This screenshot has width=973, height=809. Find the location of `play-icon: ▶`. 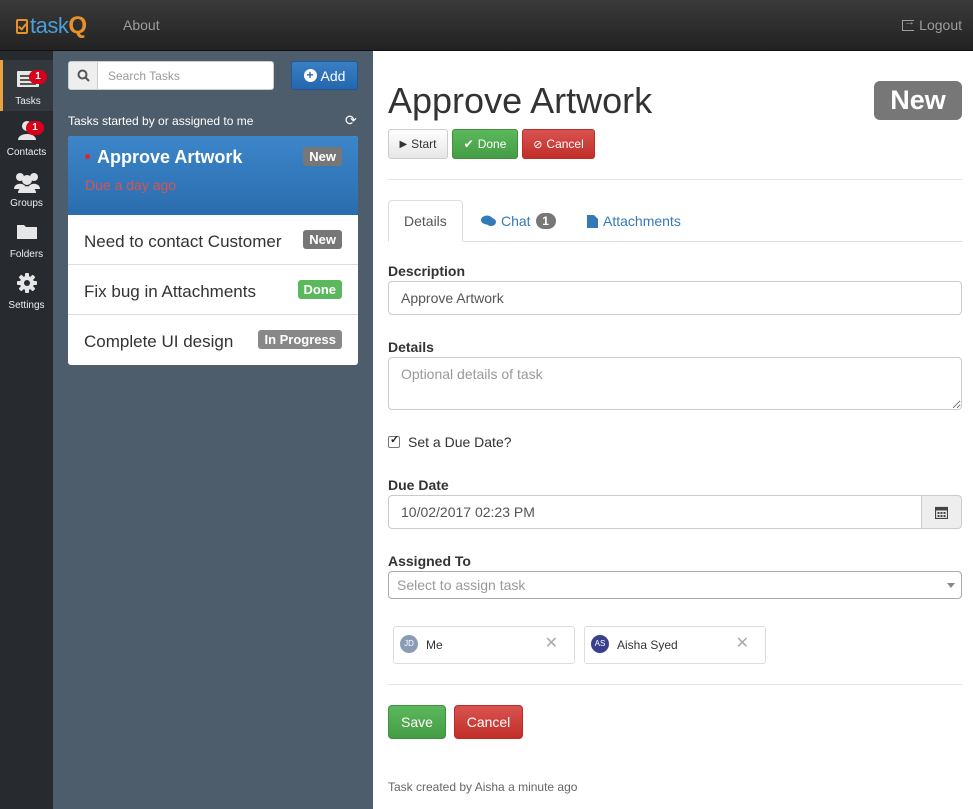

play-icon: ▶ is located at coordinates (403, 144).